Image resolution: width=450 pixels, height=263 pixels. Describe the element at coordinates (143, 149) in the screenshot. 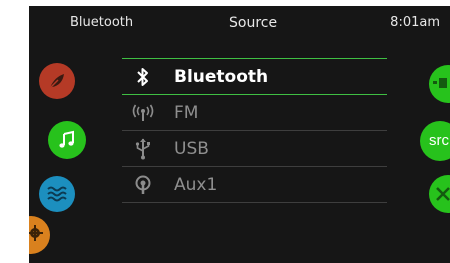

I see `usb-icon` at that location.